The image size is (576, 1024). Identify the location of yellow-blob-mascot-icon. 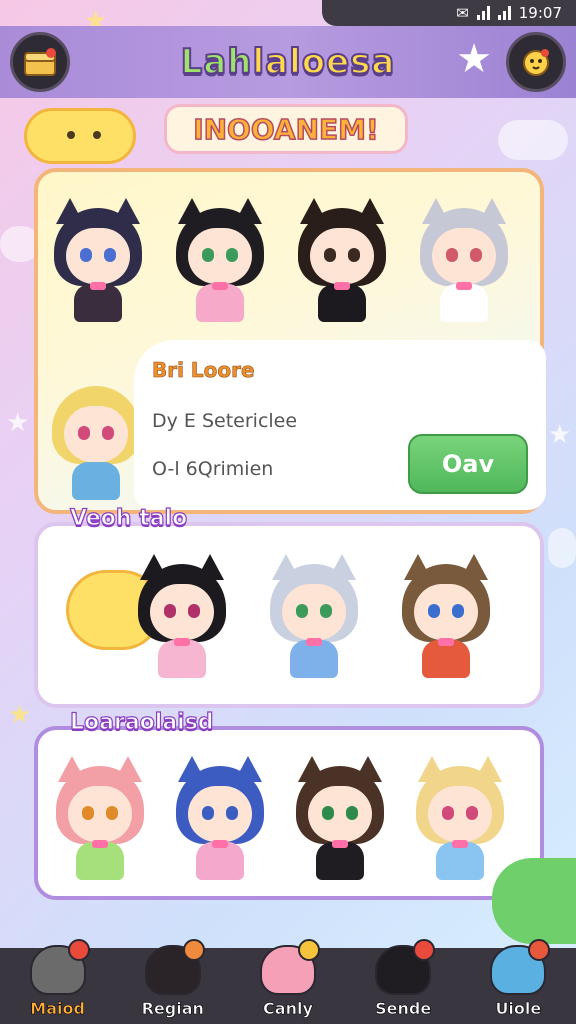
(80, 136).